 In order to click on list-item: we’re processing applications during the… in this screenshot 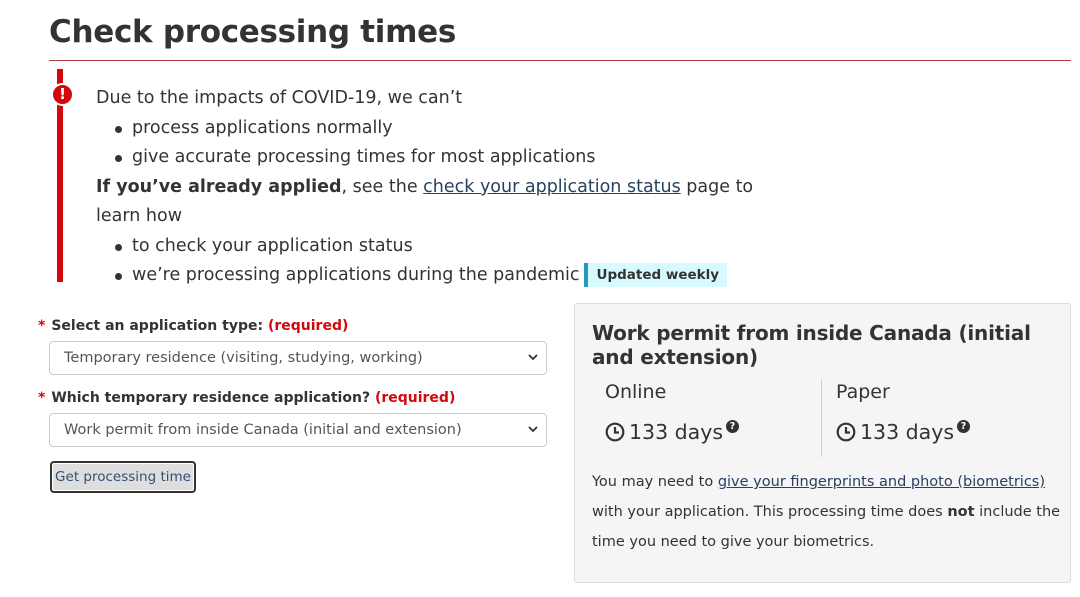, I will do `click(444, 276)`.